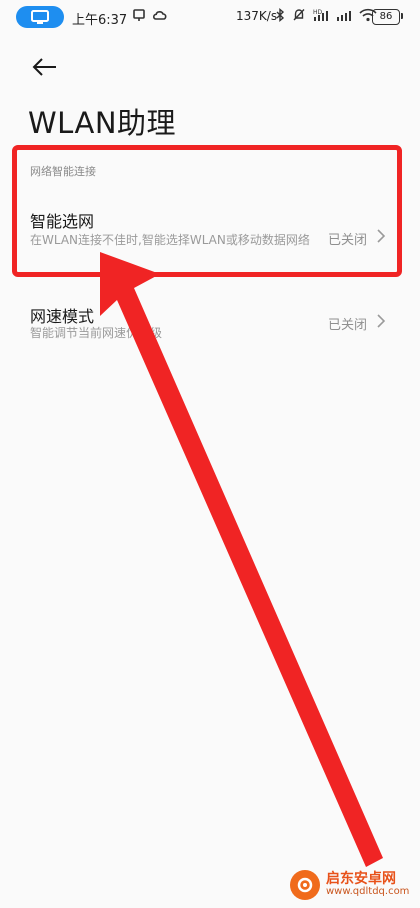 The image size is (420, 908). Describe the element at coordinates (40, 17) in the screenshot. I see `screen-cast-icon` at that location.